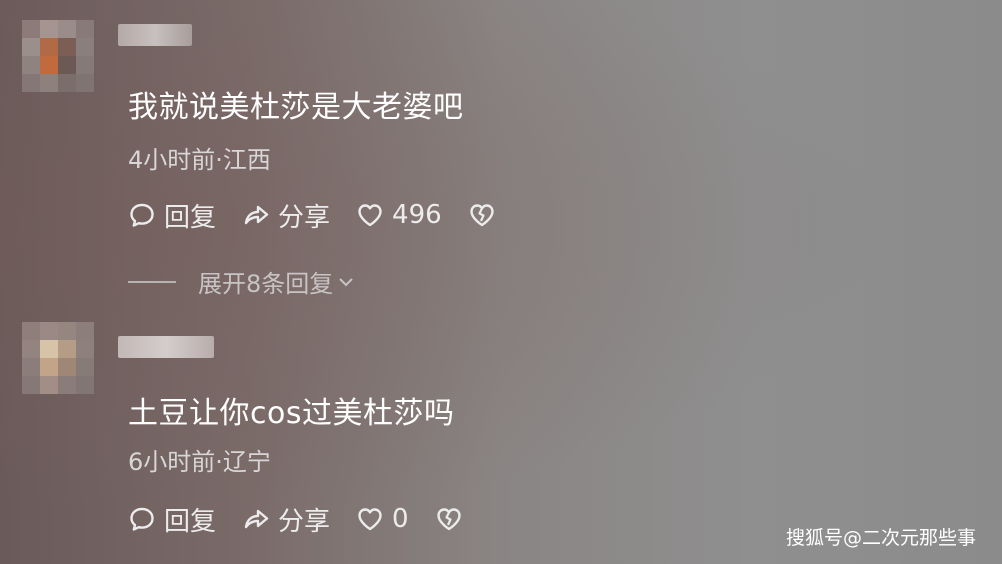  What do you see at coordinates (266, 284) in the screenshot?
I see `expand-replies-label: 展开8条回复` at bounding box center [266, 284].